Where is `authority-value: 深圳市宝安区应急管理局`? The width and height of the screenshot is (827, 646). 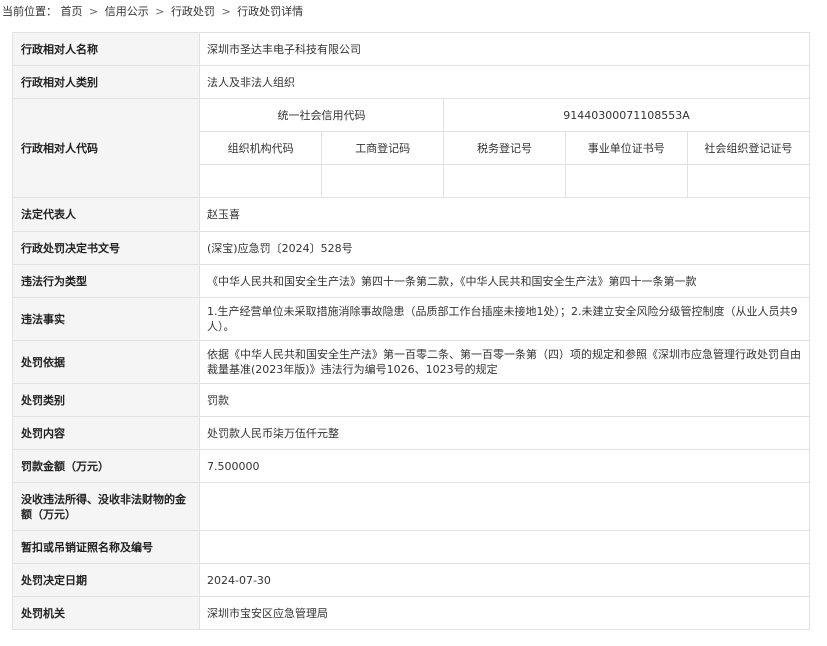
authority-value: 深圳市宝安区应急管理局 is located at coordinates (504, 613).